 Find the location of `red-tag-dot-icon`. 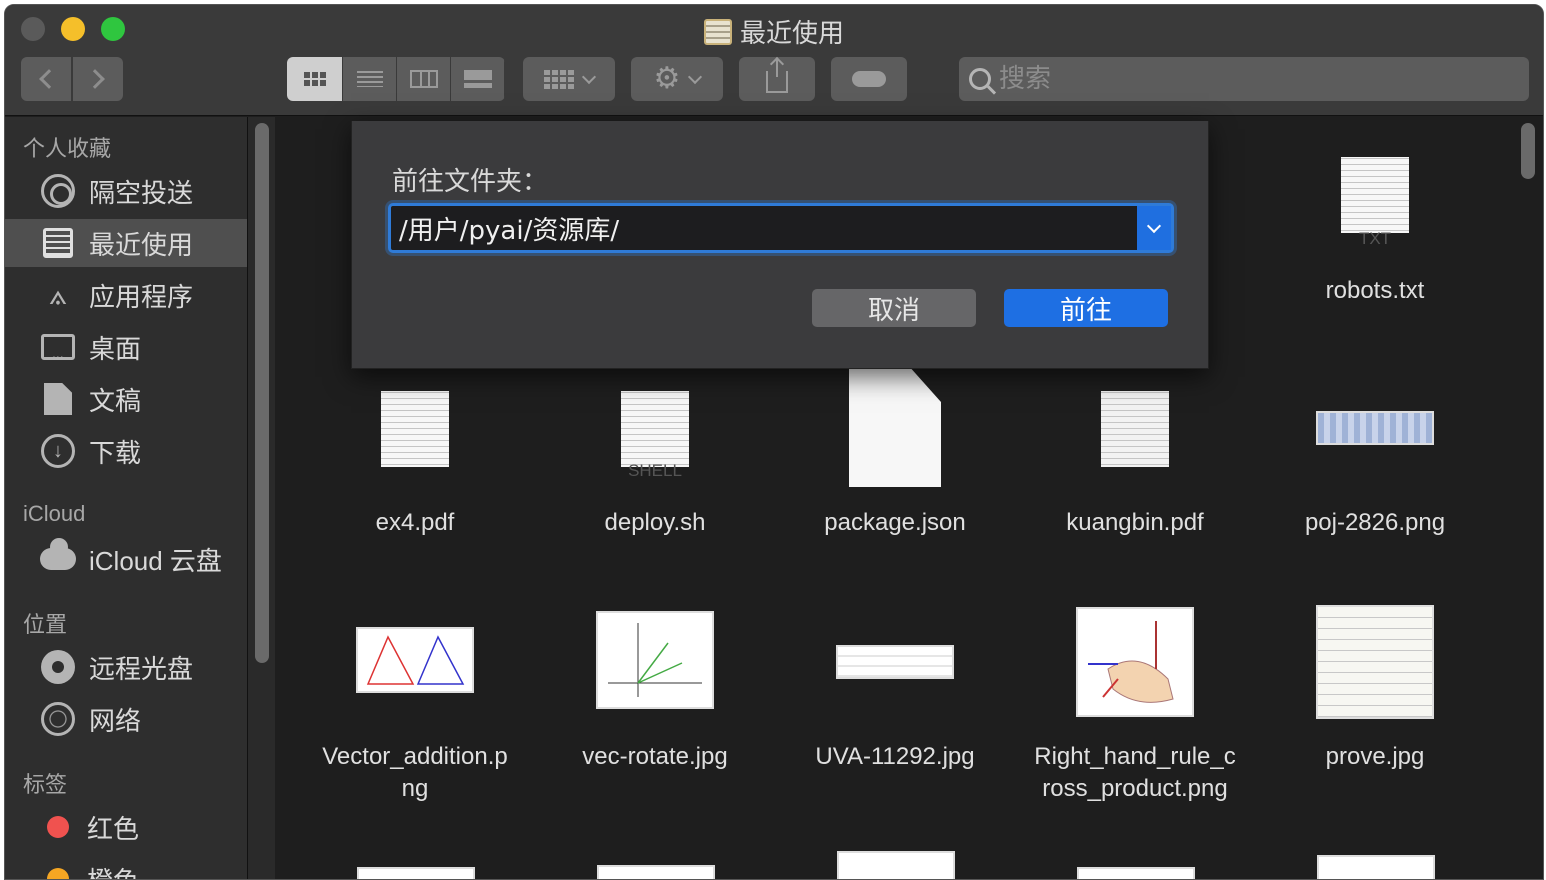

red-tag-dot-icon is located at coordinates (58, 827).